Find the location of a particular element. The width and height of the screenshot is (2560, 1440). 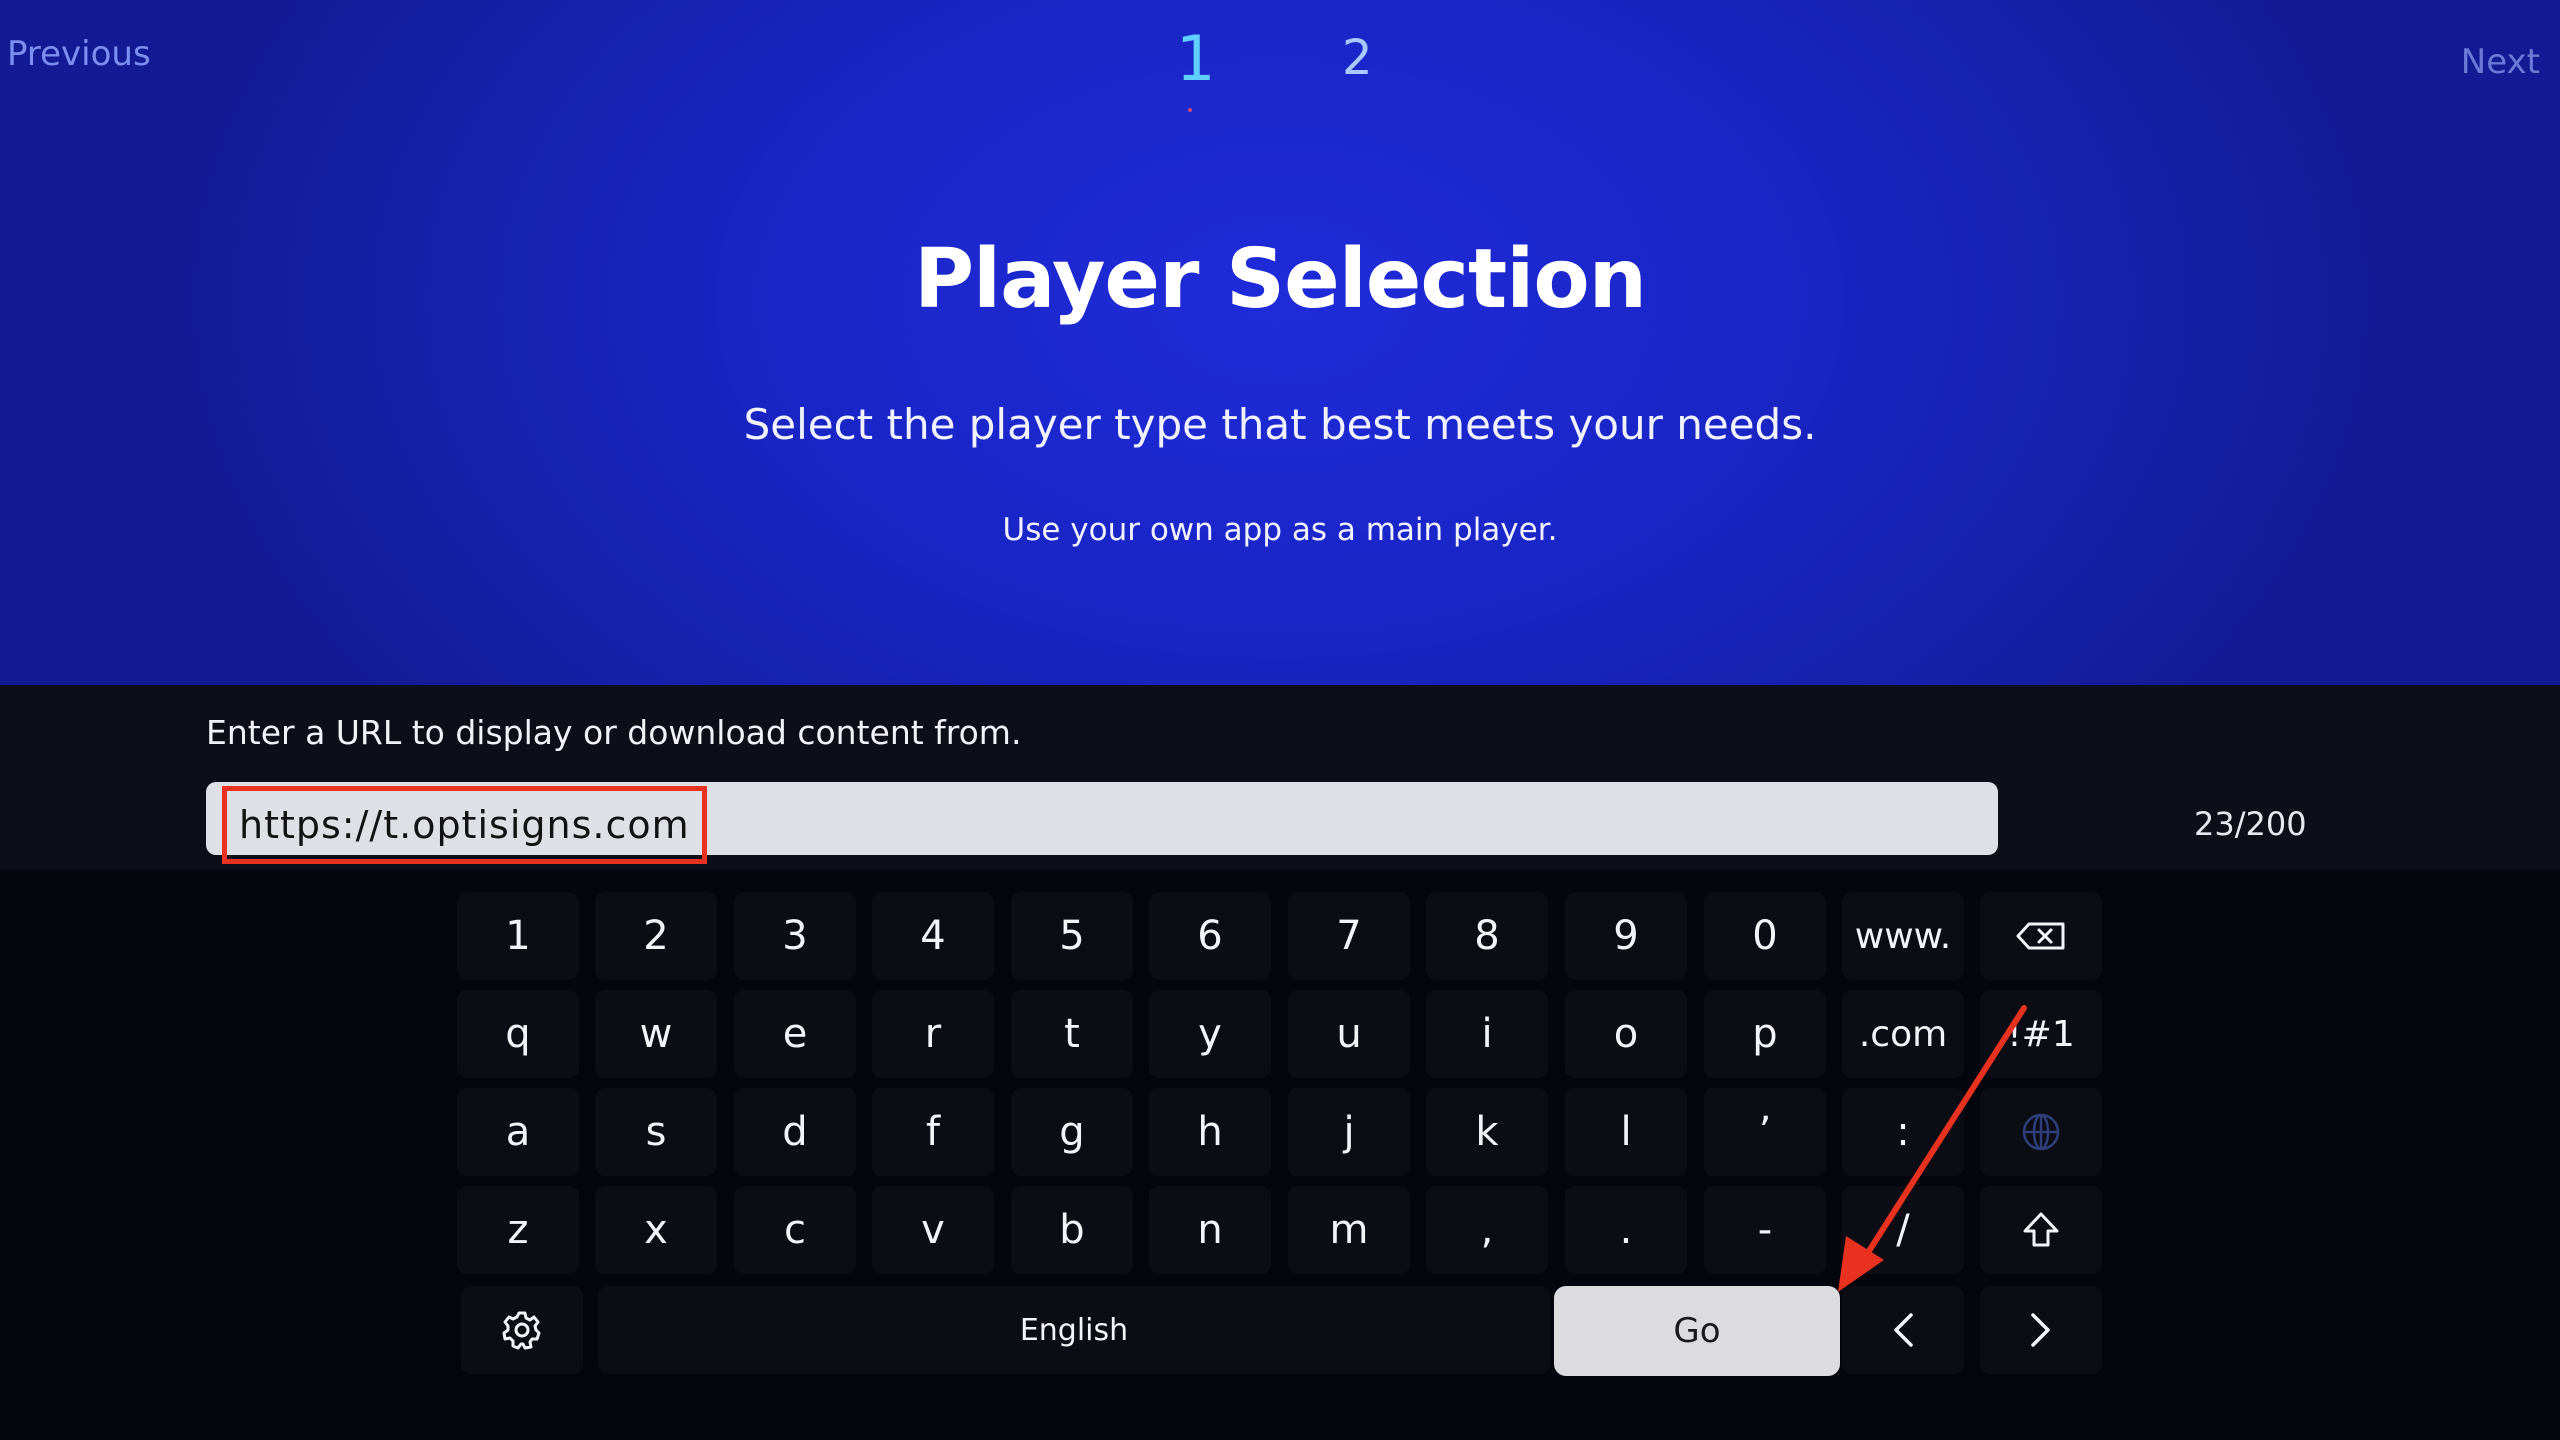

key-w: w is located at coordinates (656, 1034).